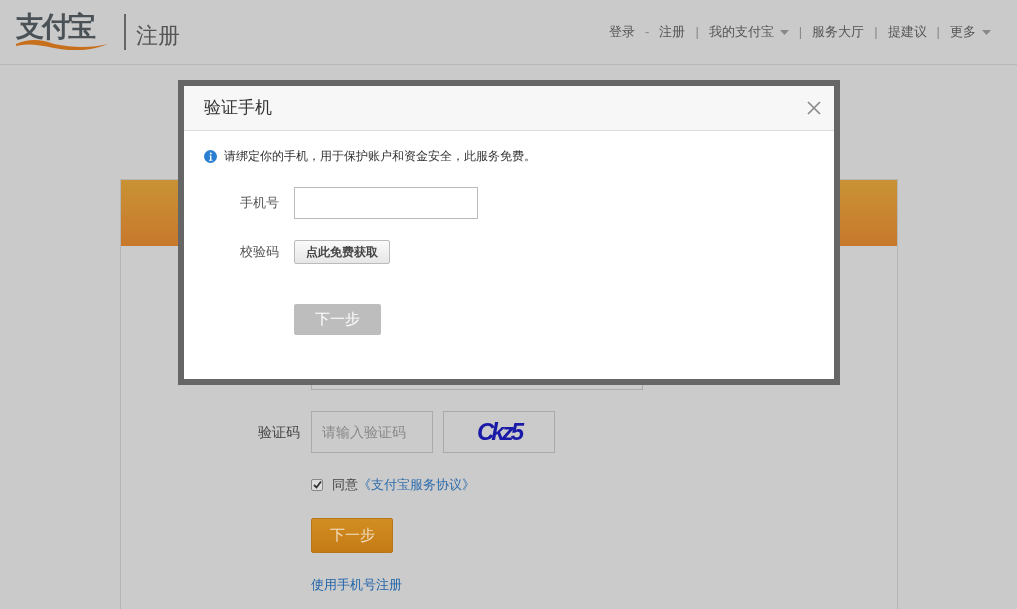 Image resolution: width=1017 pixels, height=609 pixels. Describe the element at coordinates (748, 32) in the screenshot. I see `nav-link: 我的支付宝` at that location.